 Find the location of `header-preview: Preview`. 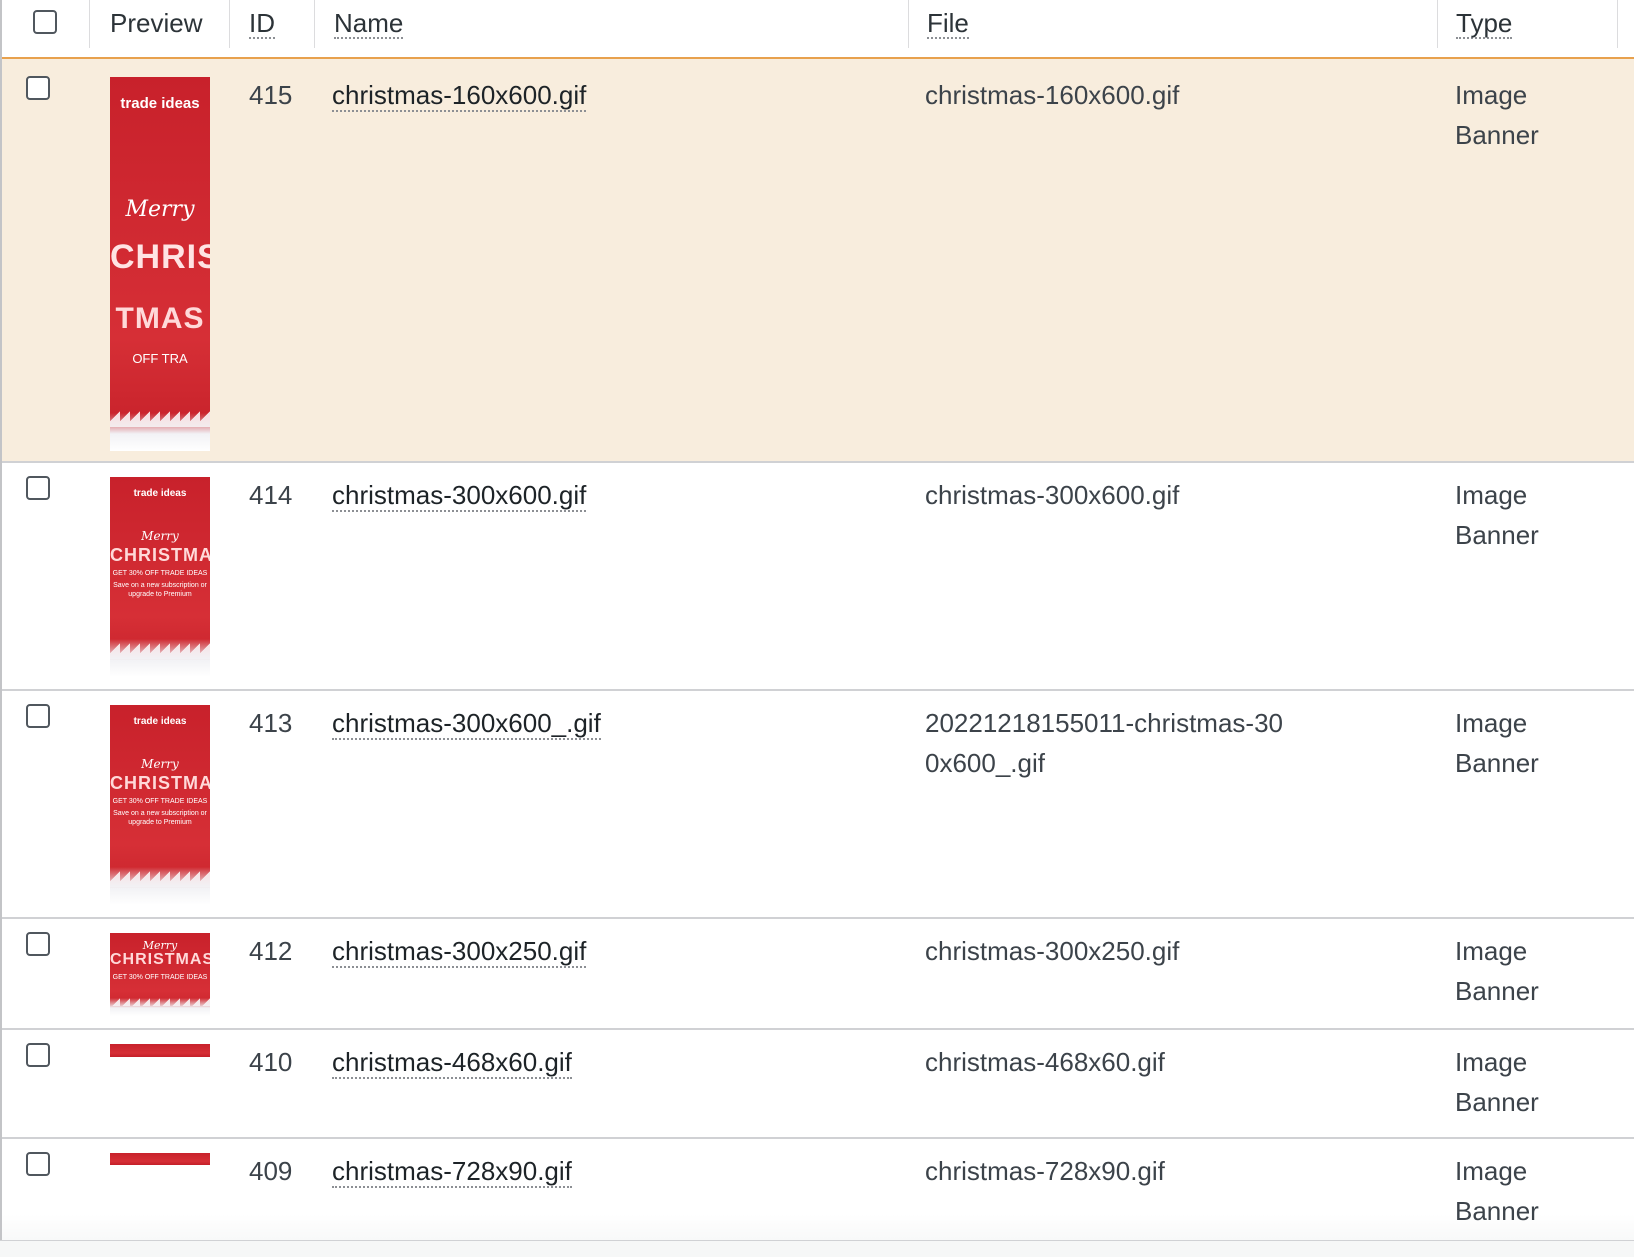

header-preview: Preview is located at coordinates (160, 24).